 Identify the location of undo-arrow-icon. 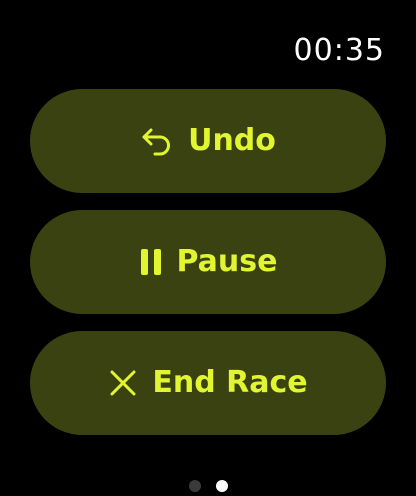
(157, 141).